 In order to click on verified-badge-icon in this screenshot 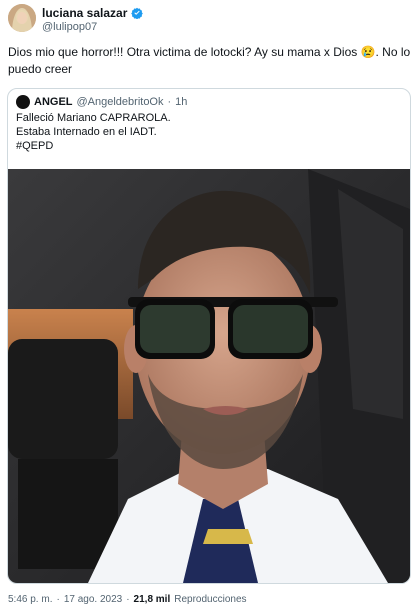, I will do `click(137, 13)`.